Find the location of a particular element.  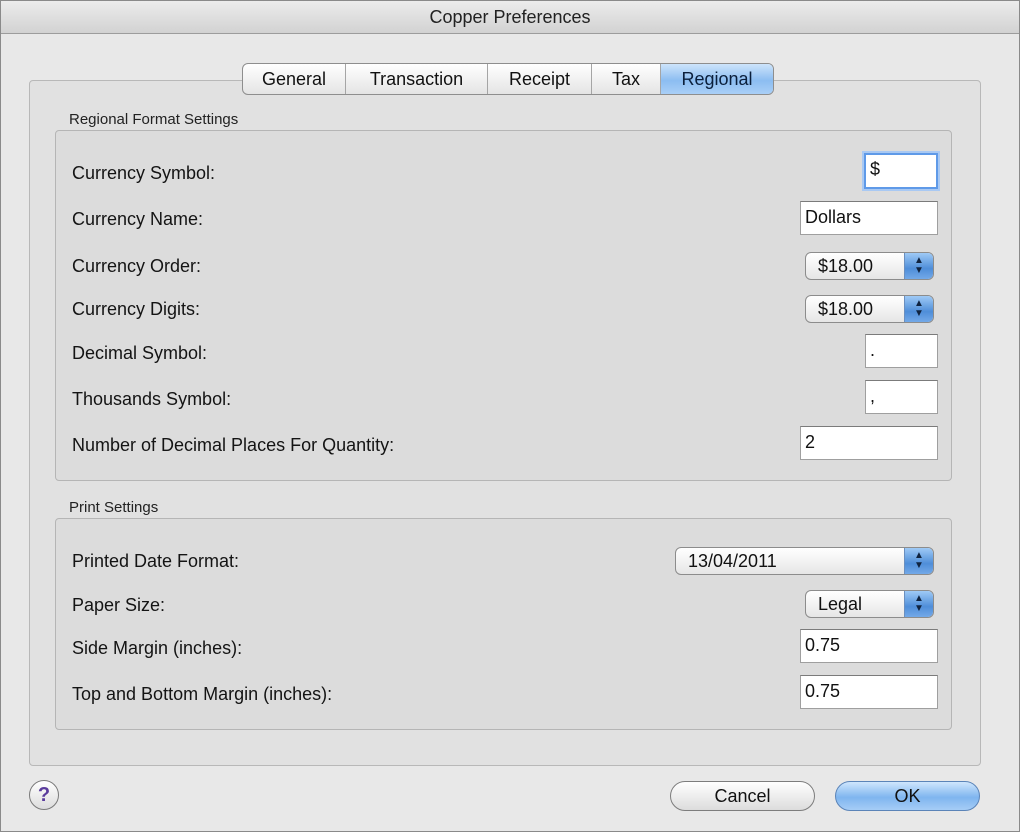

date-format-popup: 13/04/2011 ▲ ▼ is located at coordinates (804, 561).